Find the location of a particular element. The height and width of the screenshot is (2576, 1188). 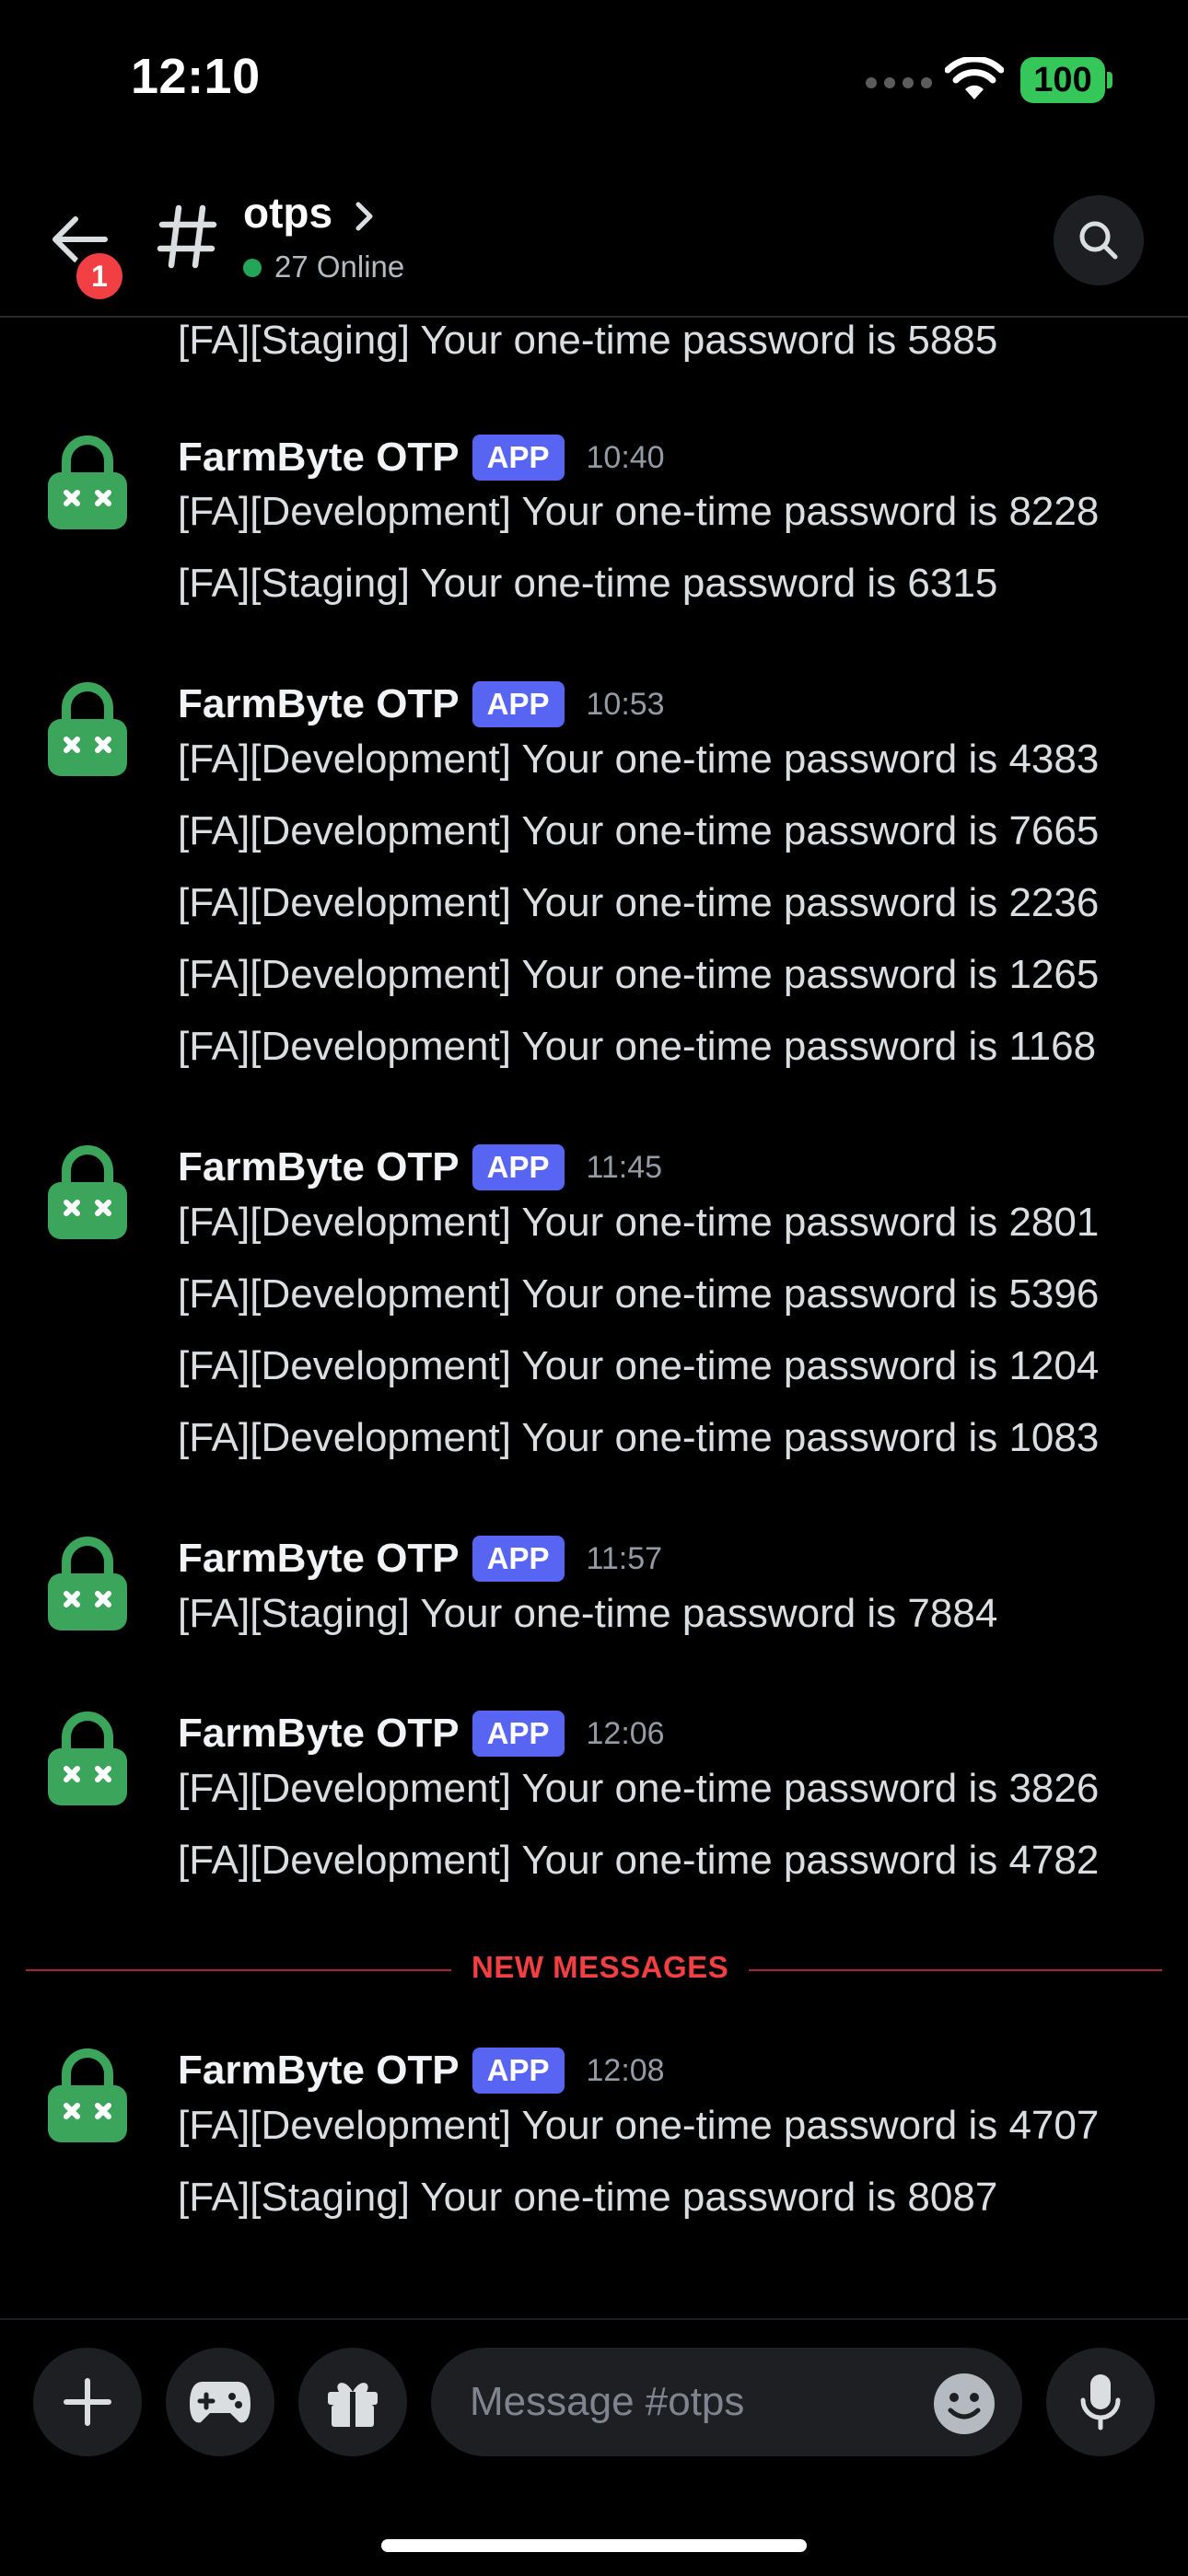

add-attachment-button is located at coordinates (87, 2402).